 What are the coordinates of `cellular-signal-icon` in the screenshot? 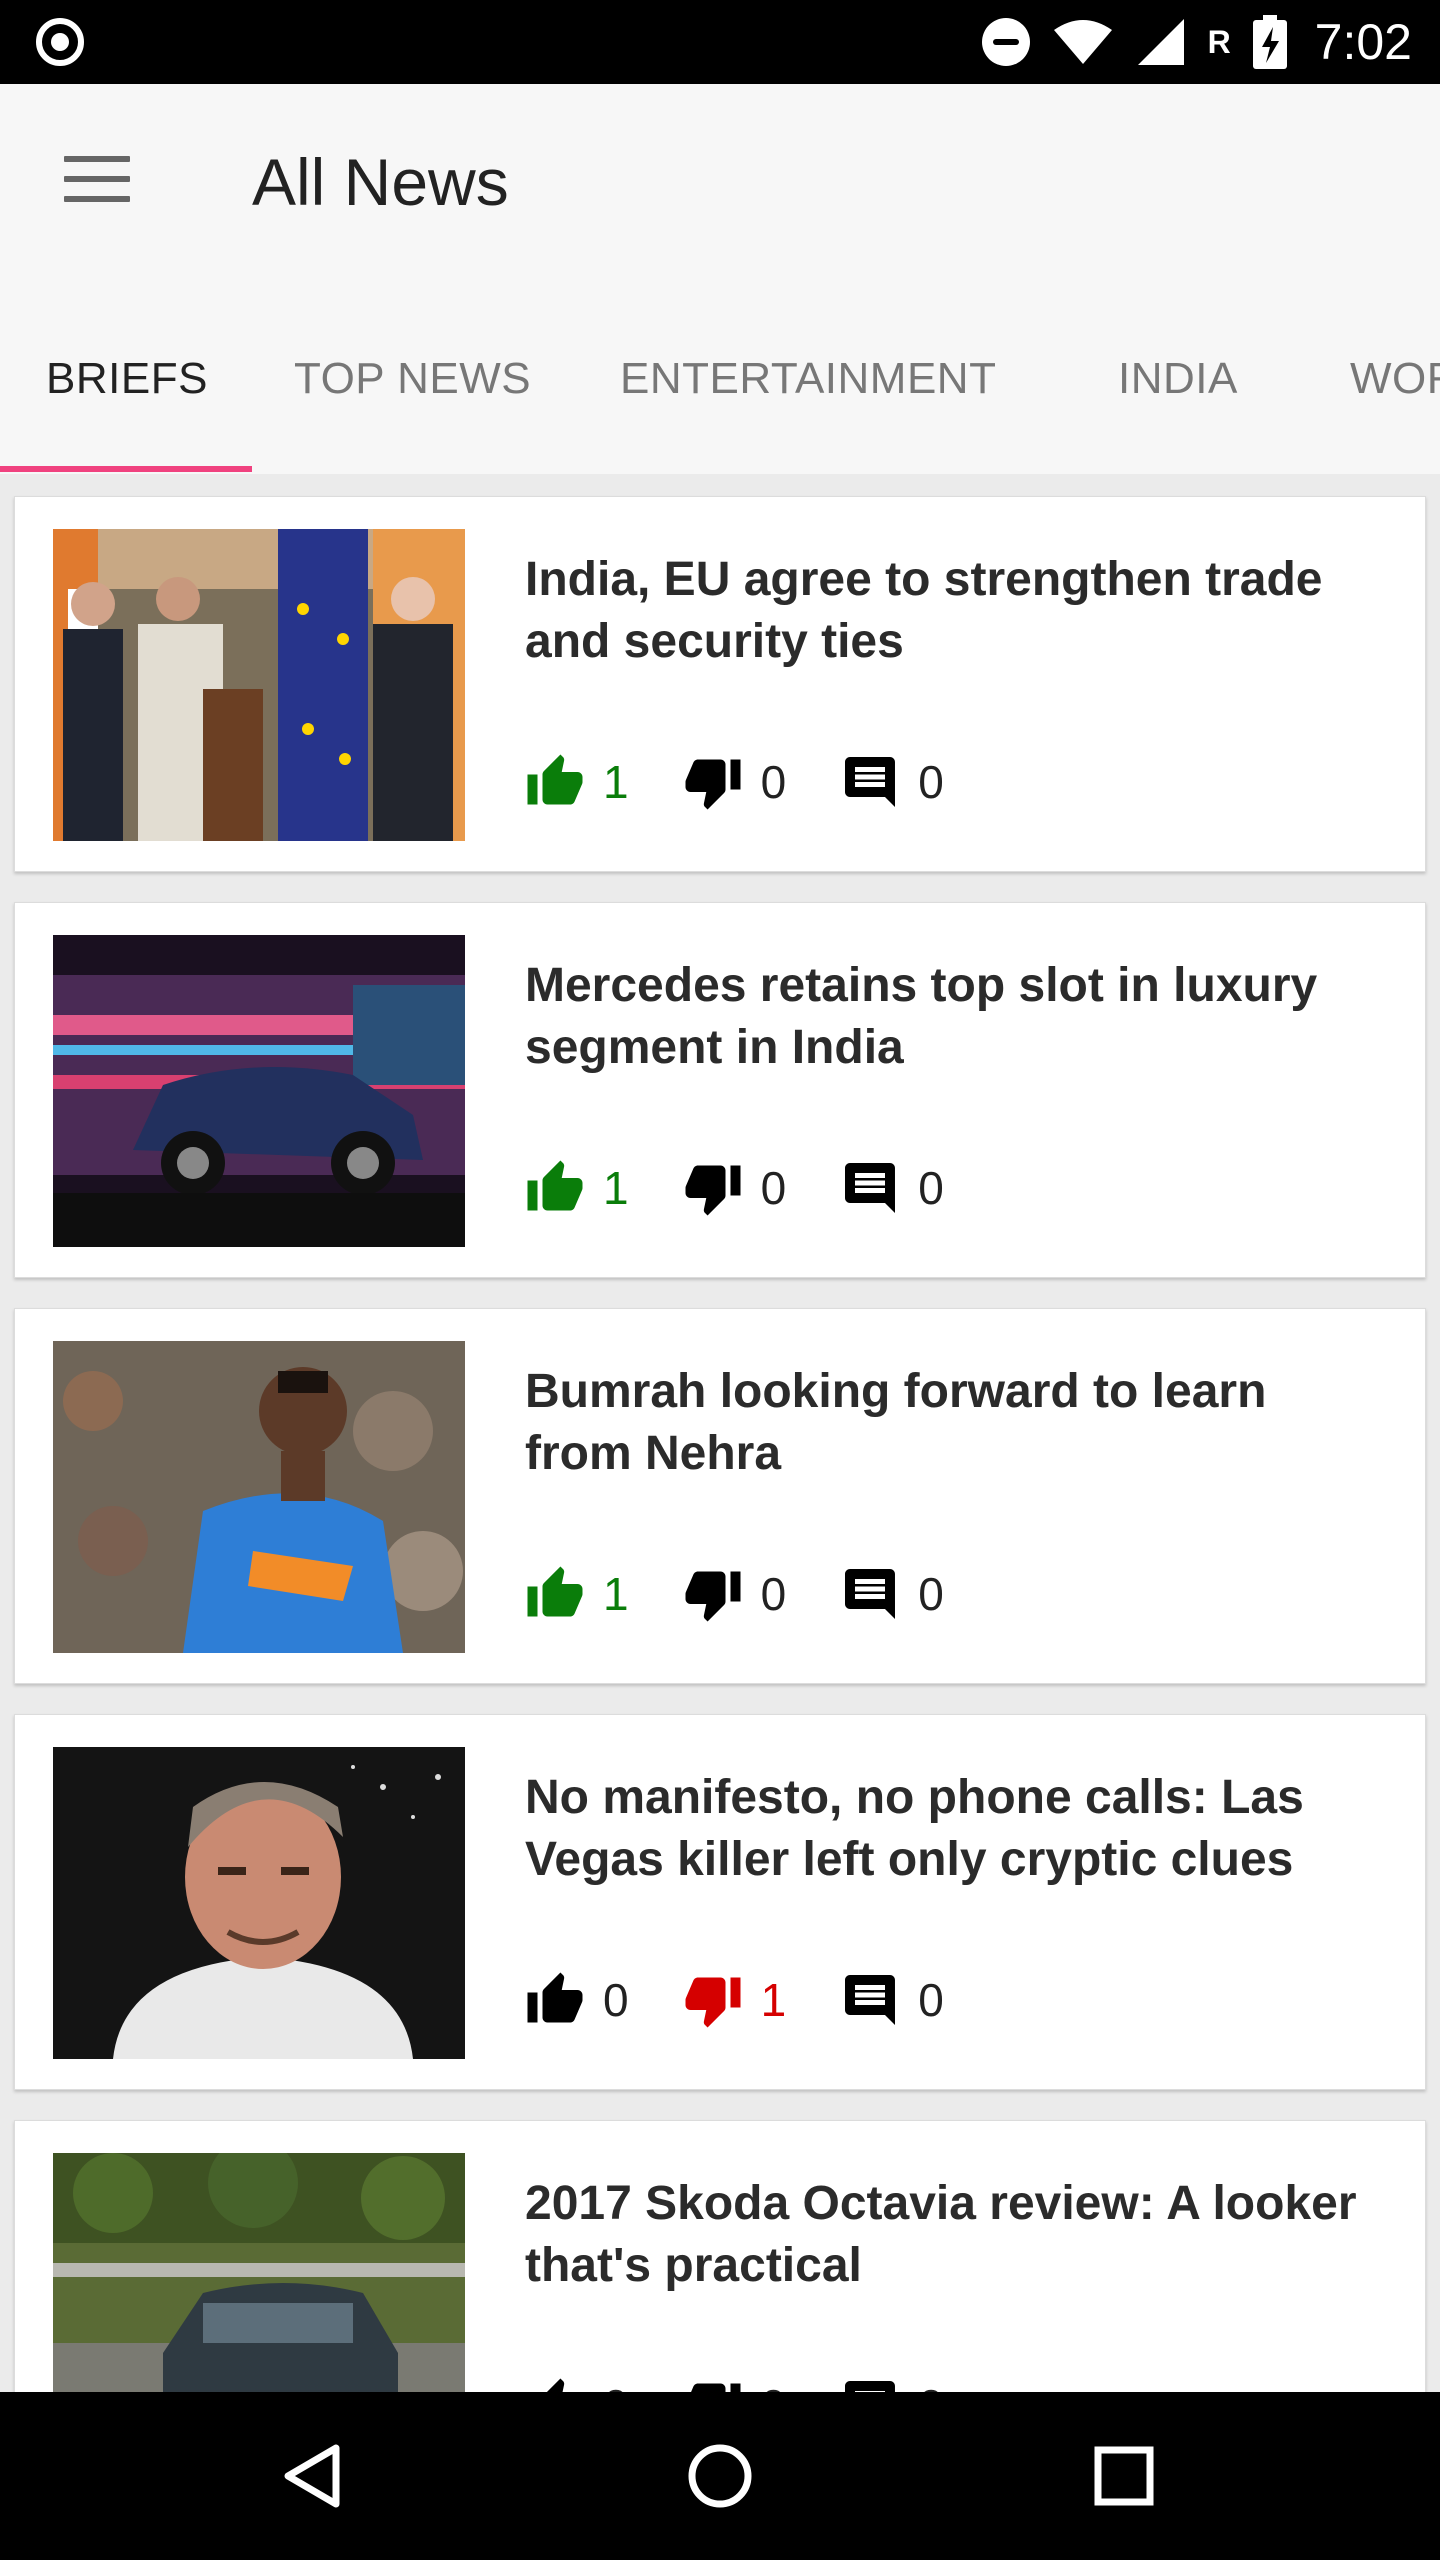 It's located at (1160, 42).